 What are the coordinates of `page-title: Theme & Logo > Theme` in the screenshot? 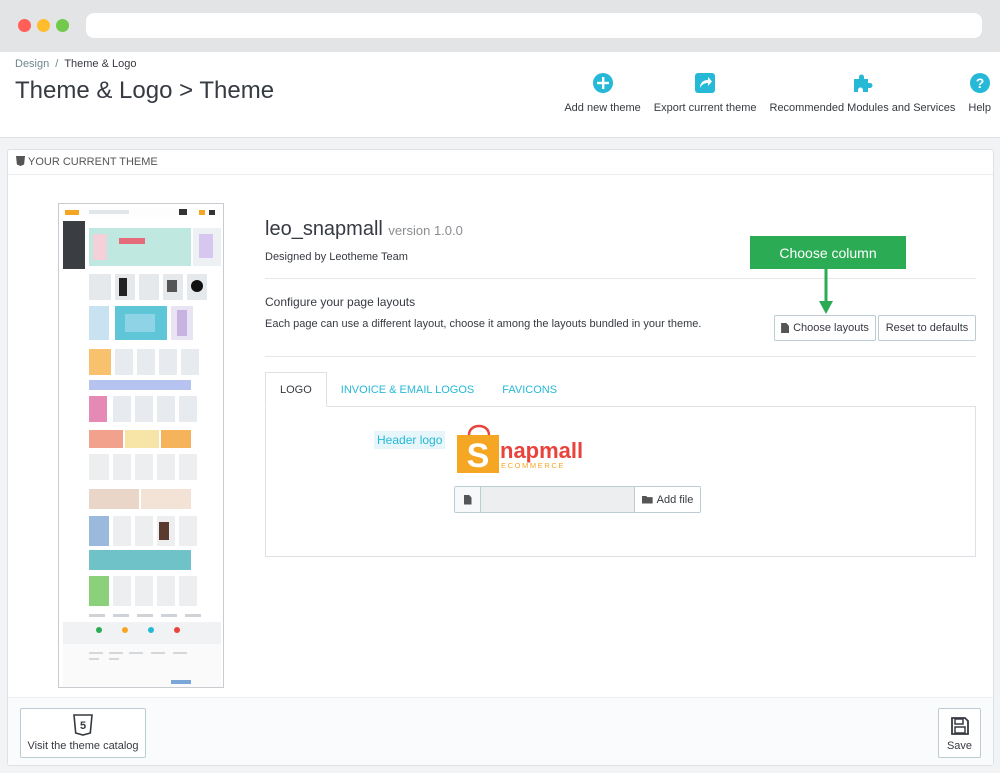 It's located at (145, 90).